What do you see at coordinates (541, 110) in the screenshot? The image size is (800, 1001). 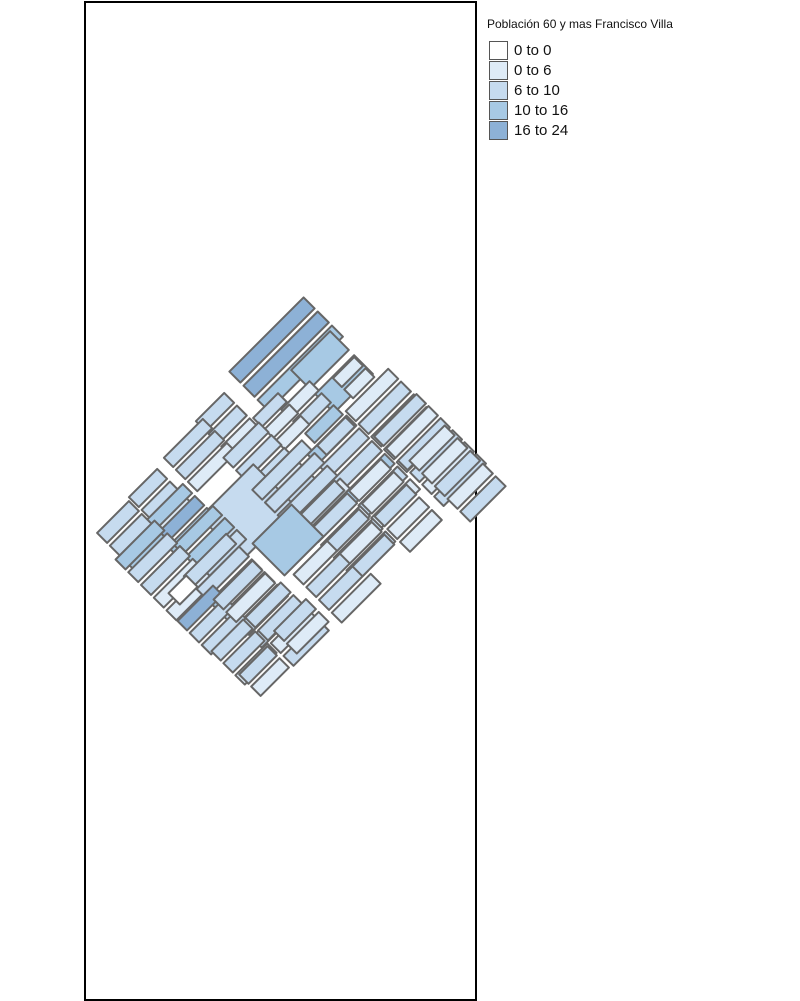 I see `legend-label: 10 to 16` at bounding box center [541, 110].